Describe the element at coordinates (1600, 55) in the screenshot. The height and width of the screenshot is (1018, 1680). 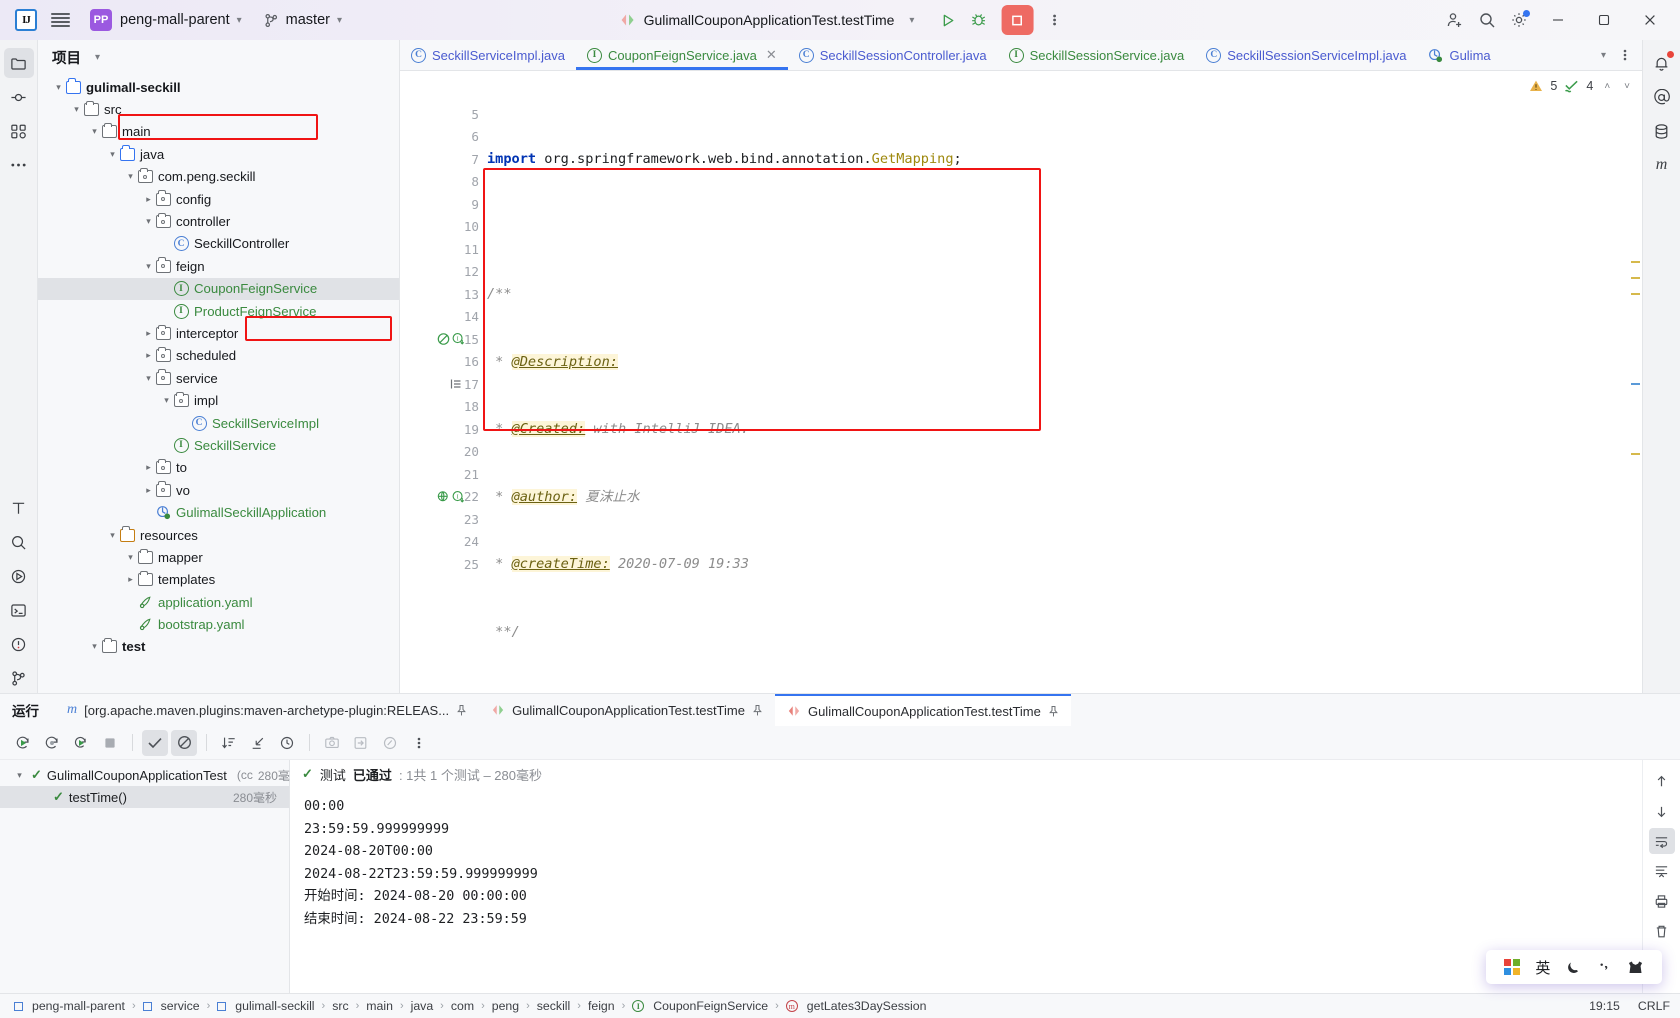
I see `tab-list-button: ▾` at that location.